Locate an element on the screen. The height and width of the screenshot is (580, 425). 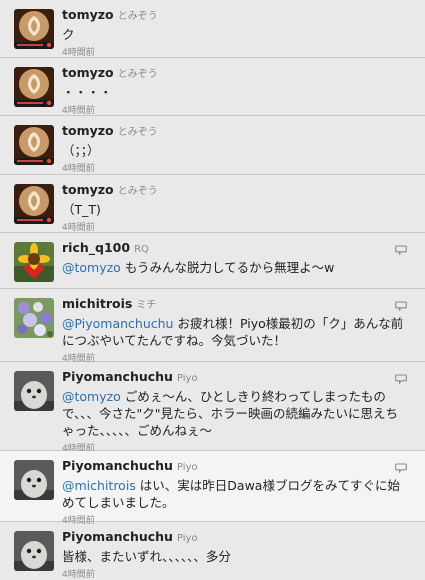
mention-link: @michitrois is located at coordinates (99, 485).